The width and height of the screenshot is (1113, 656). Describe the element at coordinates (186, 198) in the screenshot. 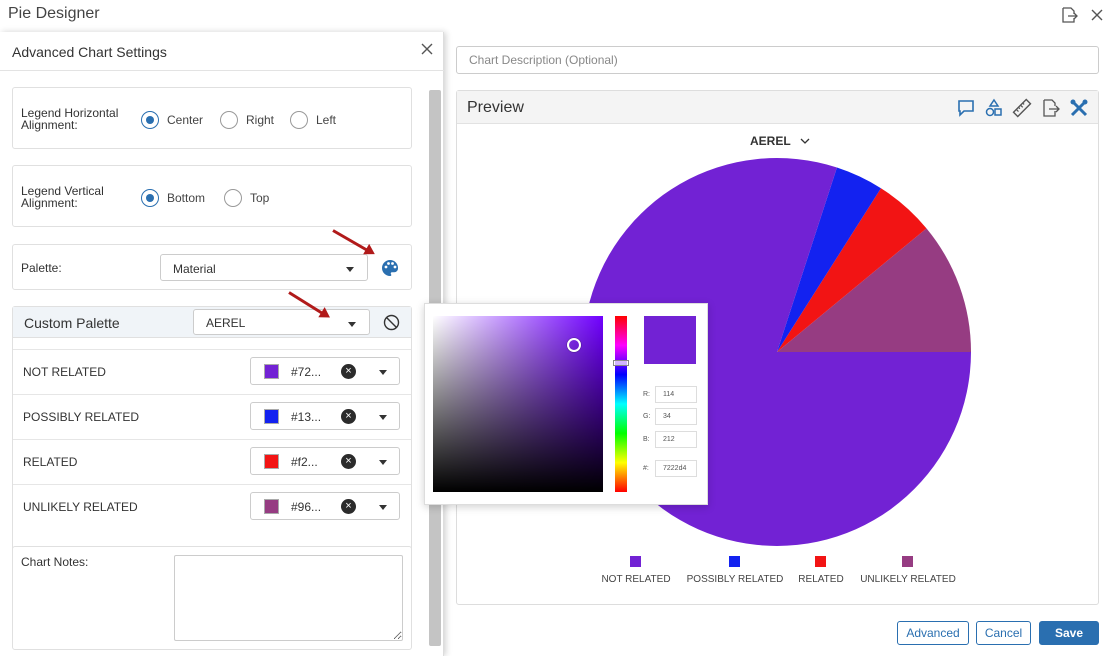

I see `radio-bottom-label: Bottom` at that location.